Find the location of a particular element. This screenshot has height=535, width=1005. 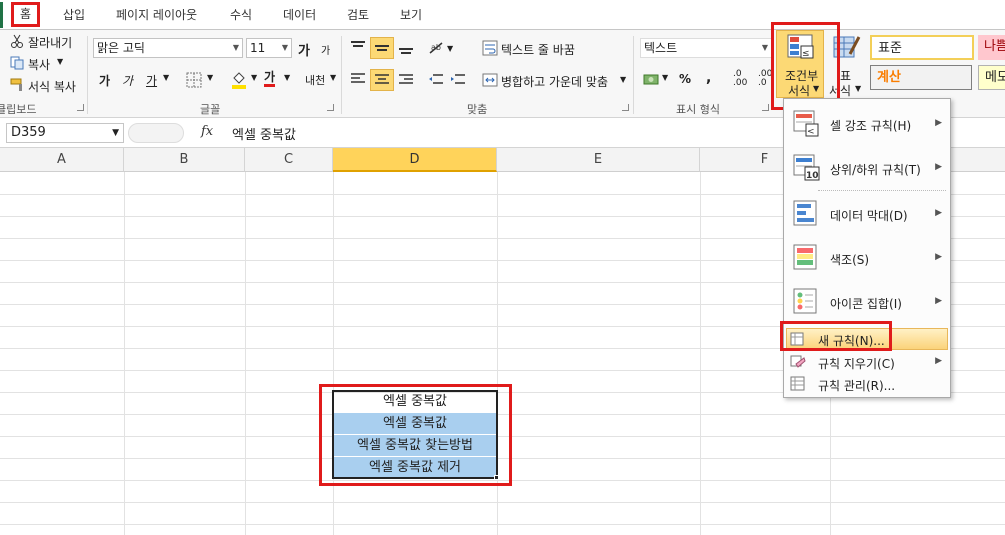

merge-center-button: 병합하고 가운데 맞춤 is located at coordinates (554, 81).